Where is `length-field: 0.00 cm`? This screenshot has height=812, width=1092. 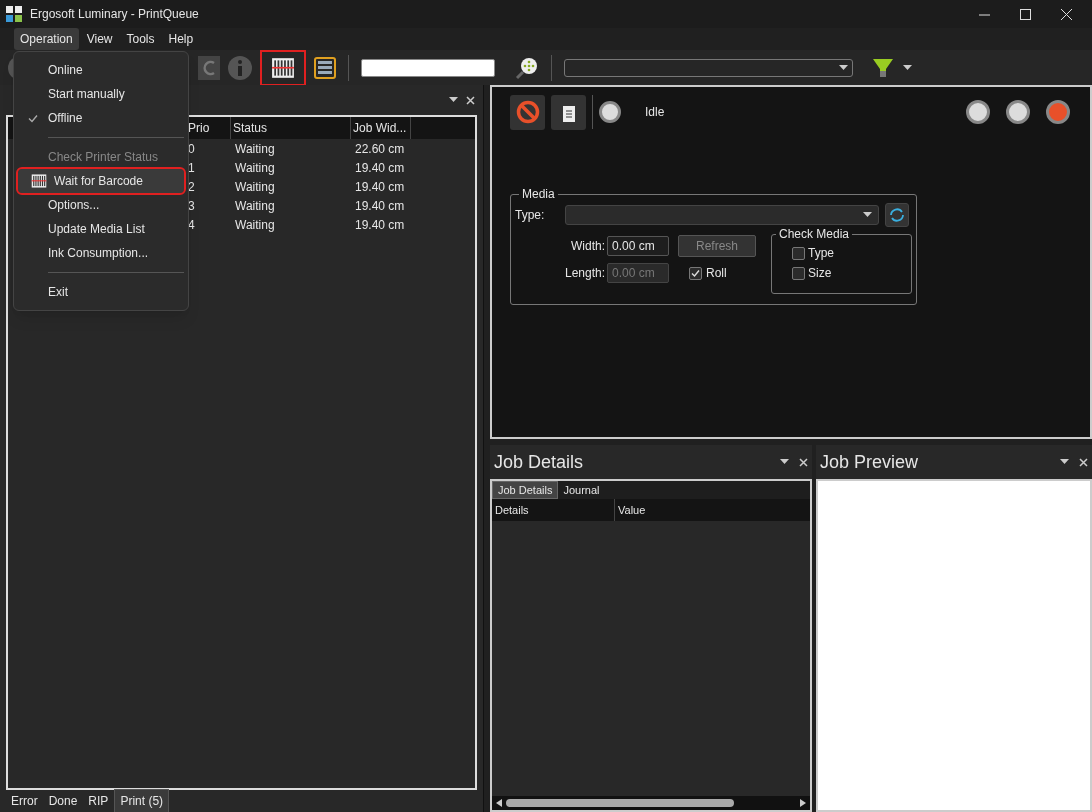 length-field: 0.00 cm is located at coordinates (638, 273).